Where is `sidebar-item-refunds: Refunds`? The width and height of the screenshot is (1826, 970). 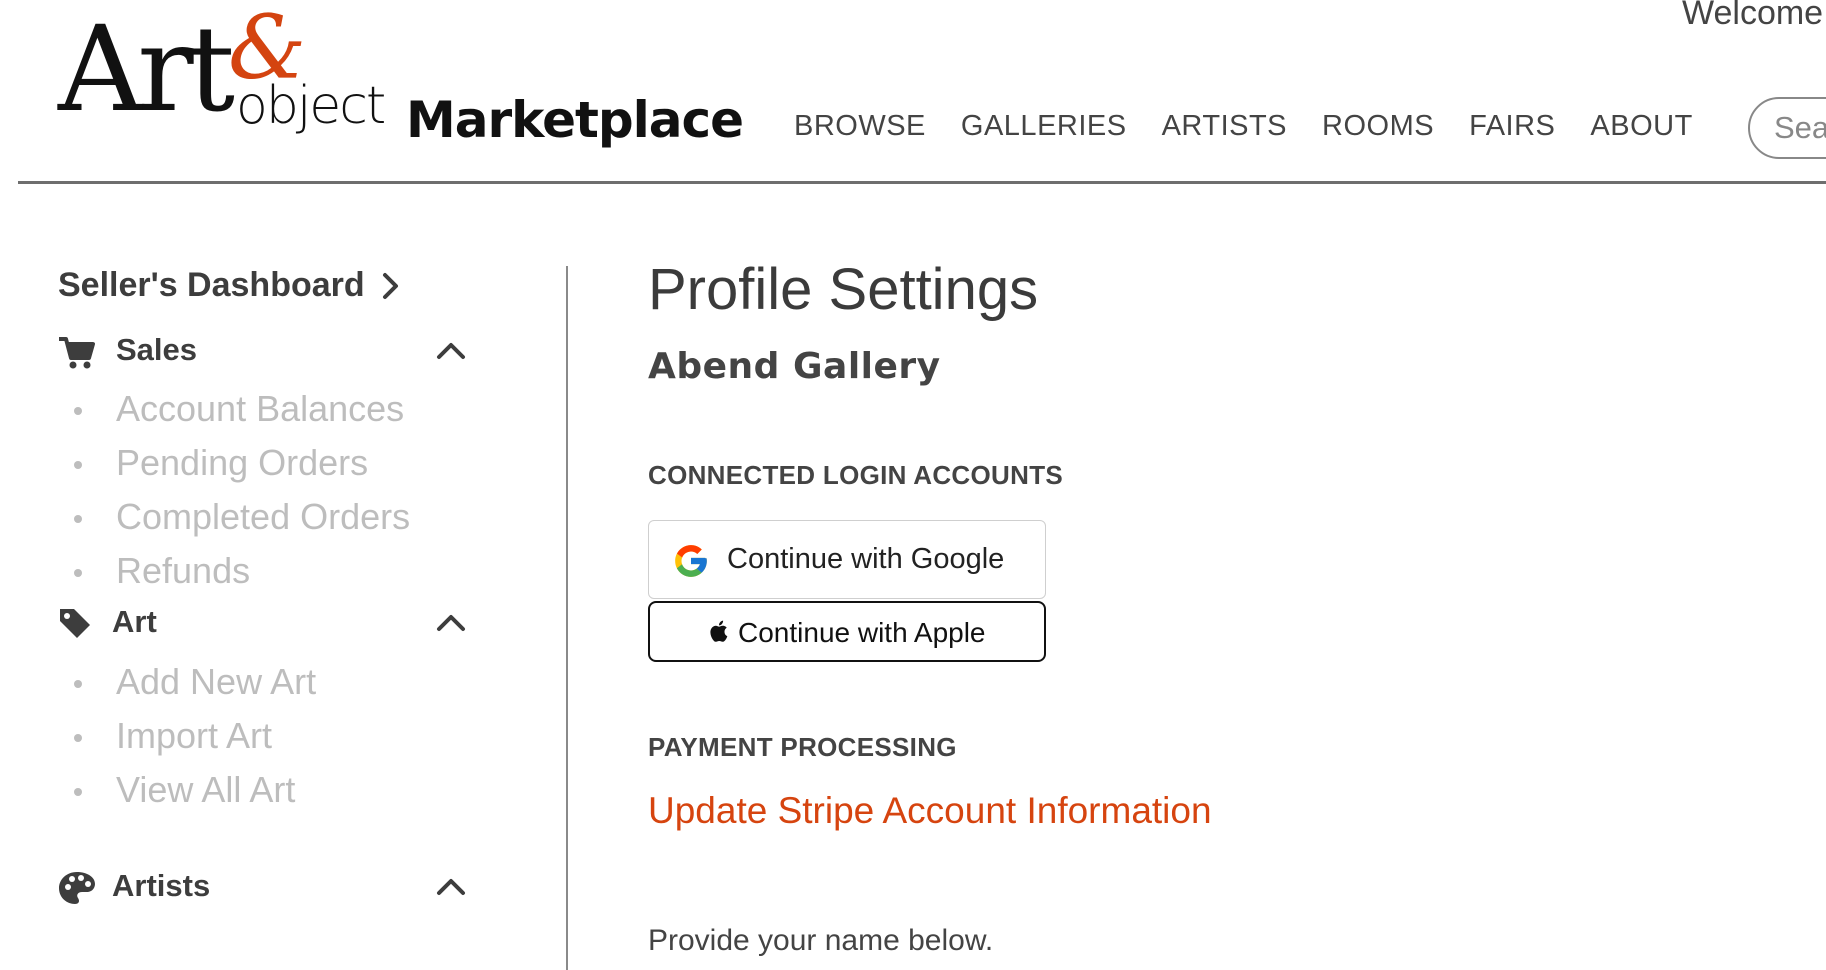
sidebar-item-refunds: Refunds is located at coordinates (234, 571).